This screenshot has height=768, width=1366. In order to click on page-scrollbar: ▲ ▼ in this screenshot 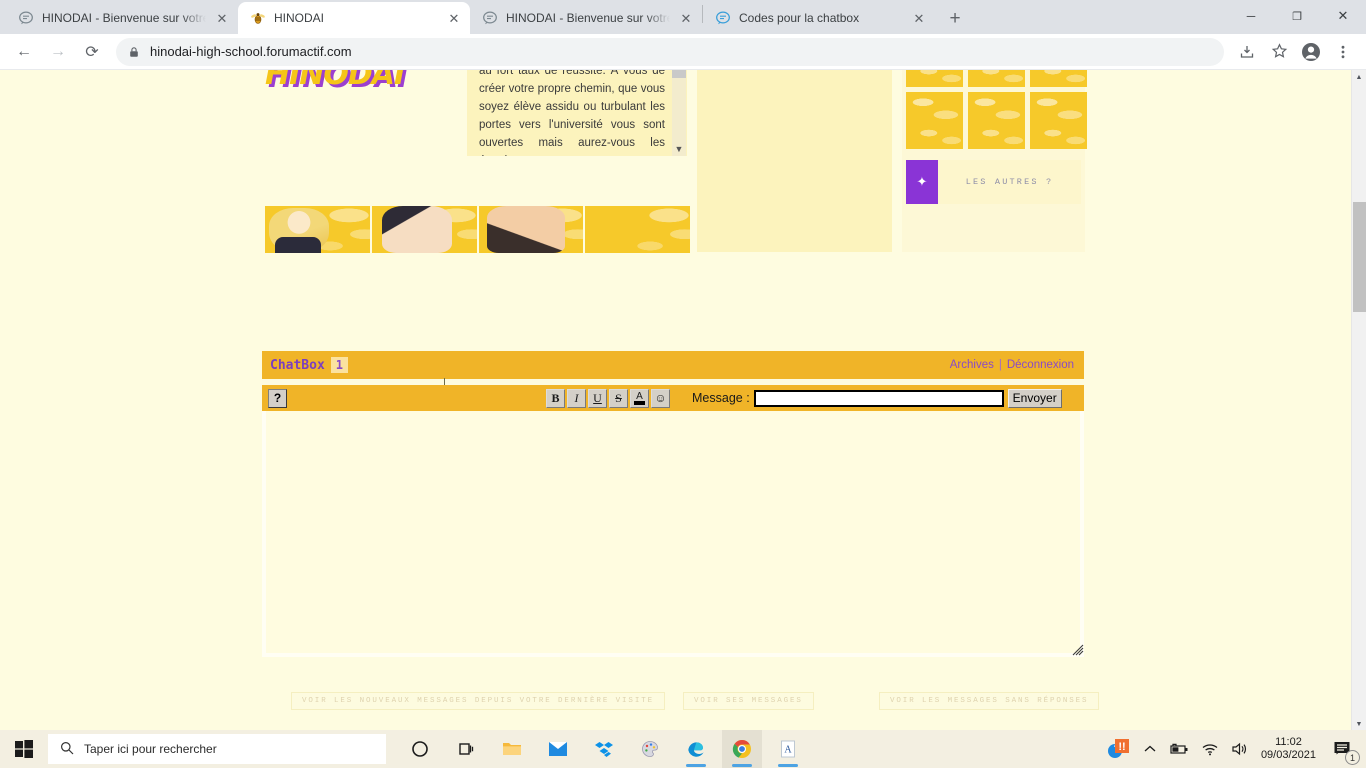, I will do `click(1358, 401)`.